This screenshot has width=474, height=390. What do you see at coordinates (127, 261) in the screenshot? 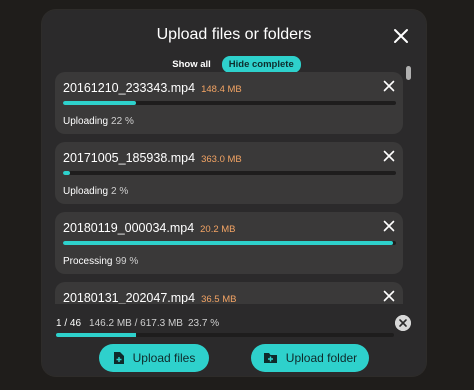
I see `upload-percent: 99 %` at bounding box center [127, 261].